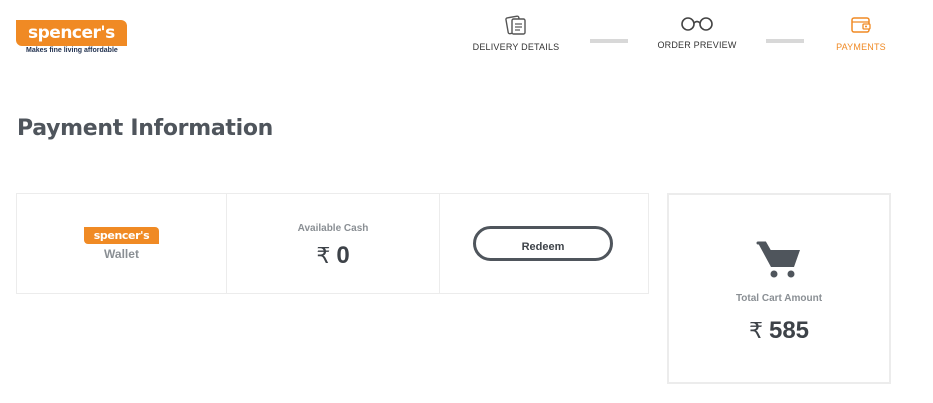 Image resolution: width=933 pixels, height=403 pixels. I want to click on redeem-cell: Redeem, so click(544, 243).